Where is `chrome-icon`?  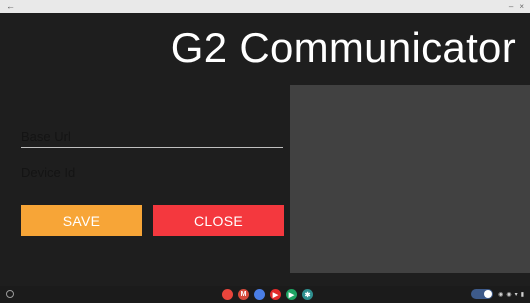 chrome-icon is located at coordinates (227, 294).